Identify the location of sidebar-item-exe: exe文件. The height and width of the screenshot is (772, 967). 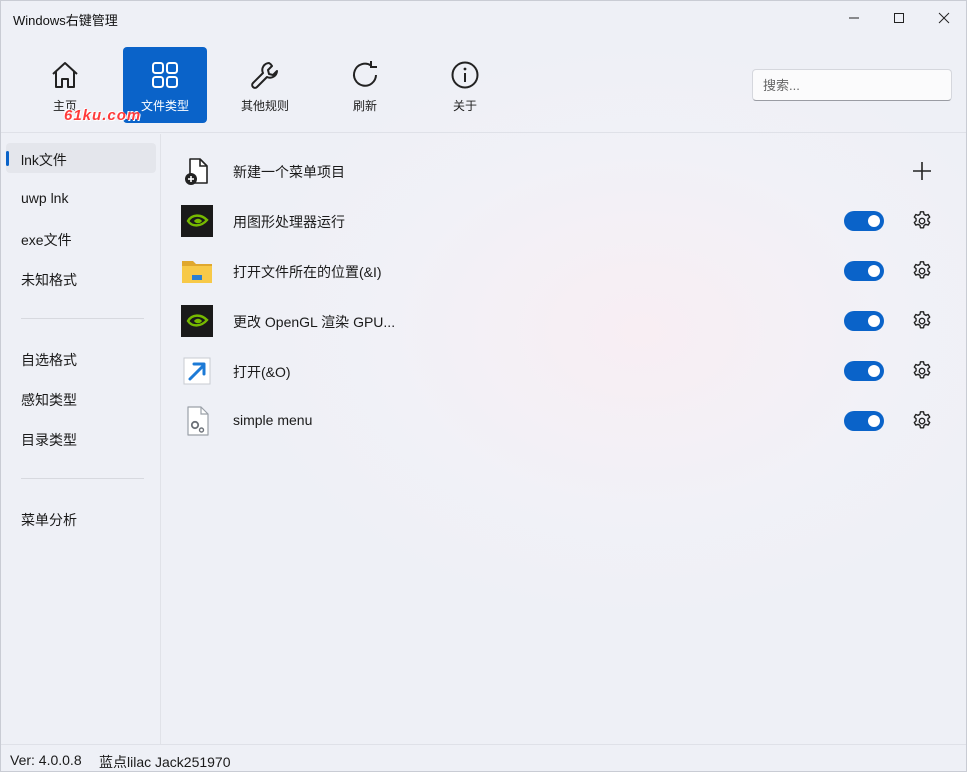
(81, 238).